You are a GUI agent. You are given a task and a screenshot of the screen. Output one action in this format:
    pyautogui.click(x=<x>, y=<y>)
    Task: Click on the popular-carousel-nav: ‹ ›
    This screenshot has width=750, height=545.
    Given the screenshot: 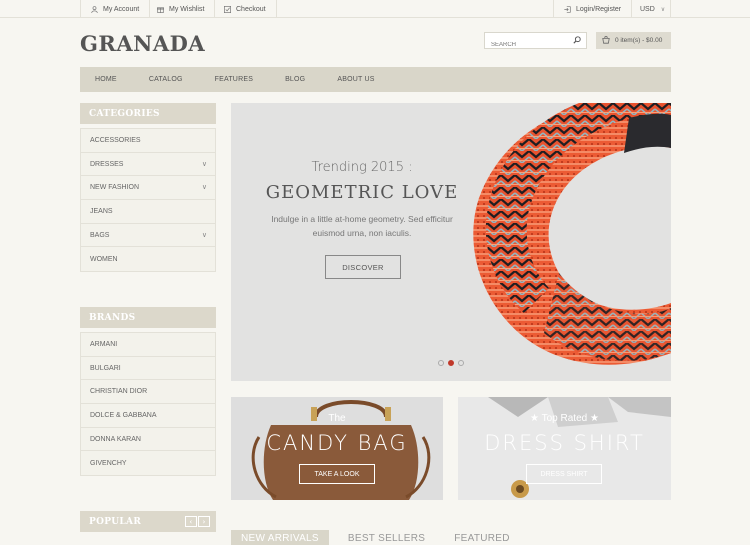 What is the action you would take?
    pyautogui.click(x=197, y=521)
    